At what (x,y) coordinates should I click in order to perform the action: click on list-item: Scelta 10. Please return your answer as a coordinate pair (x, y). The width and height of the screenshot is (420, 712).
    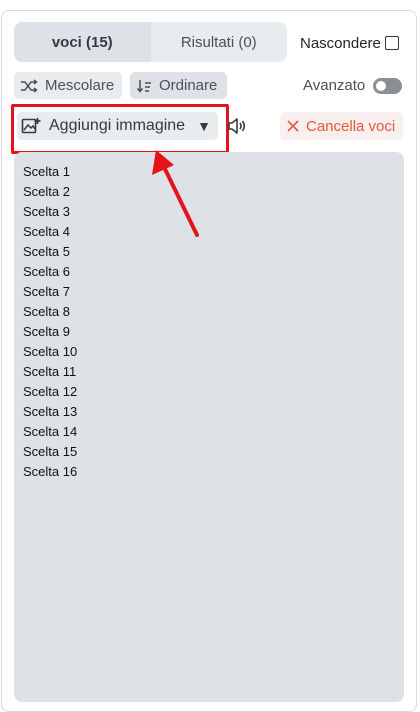
    Looking at the image, I should click on (50, 351).